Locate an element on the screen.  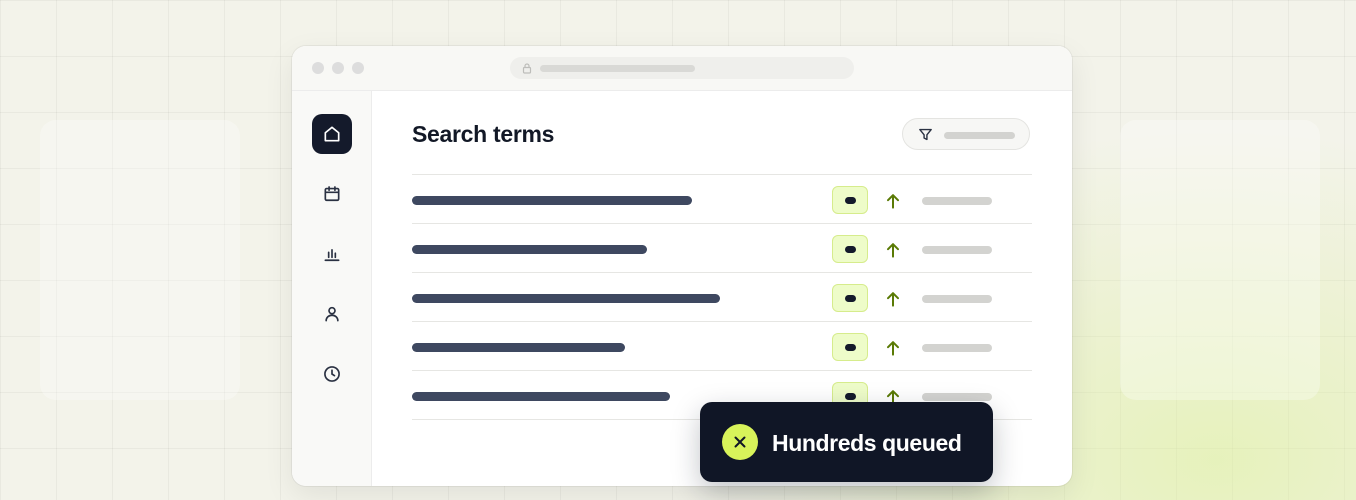
toast-dismiss-button is located at coordinates (740, 442).